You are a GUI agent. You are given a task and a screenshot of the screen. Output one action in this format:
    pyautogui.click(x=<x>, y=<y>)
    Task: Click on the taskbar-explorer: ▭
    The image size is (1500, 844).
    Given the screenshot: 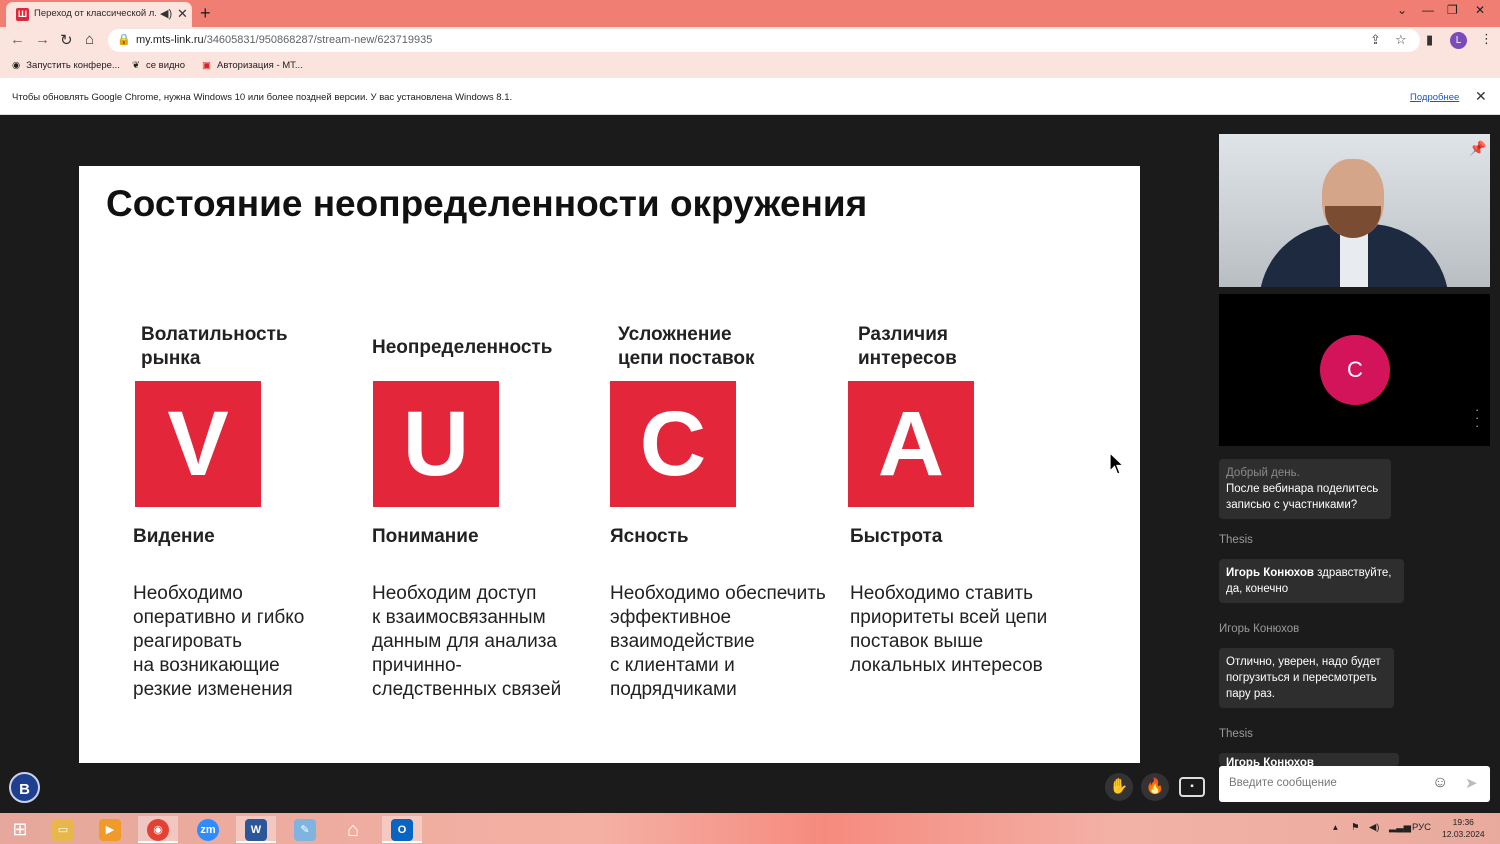 What is the action you would take?
    pyautogui.click(x=63, y=829)
    